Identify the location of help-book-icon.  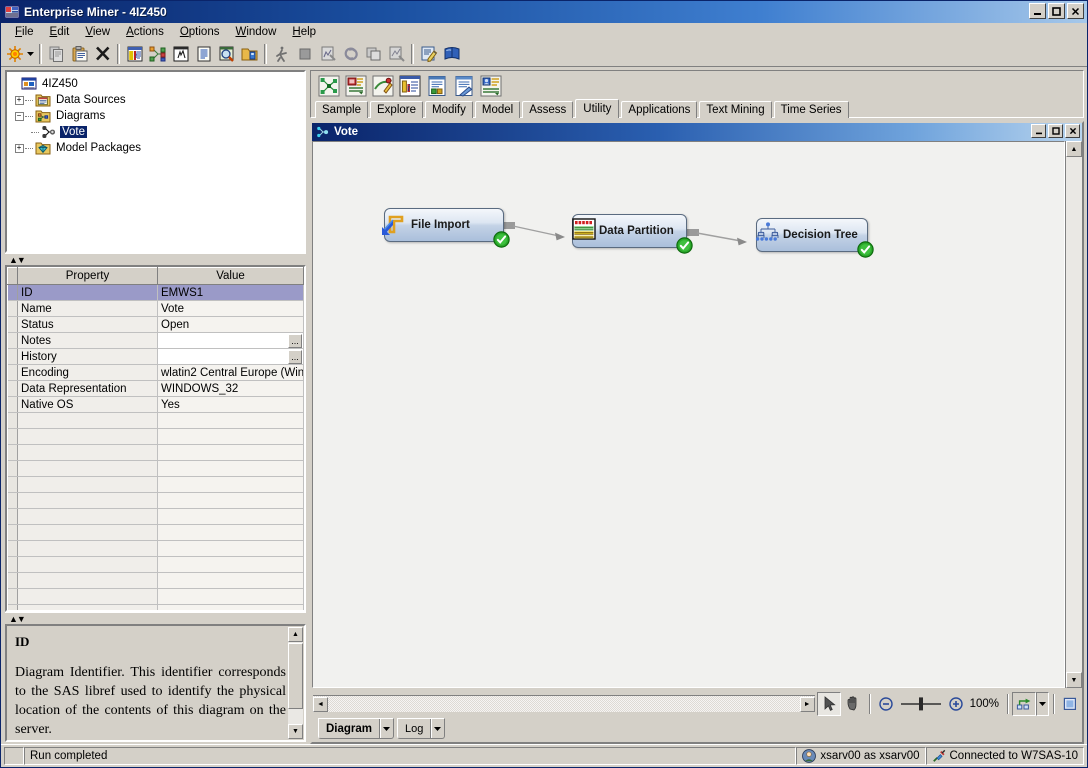
(451, 54).